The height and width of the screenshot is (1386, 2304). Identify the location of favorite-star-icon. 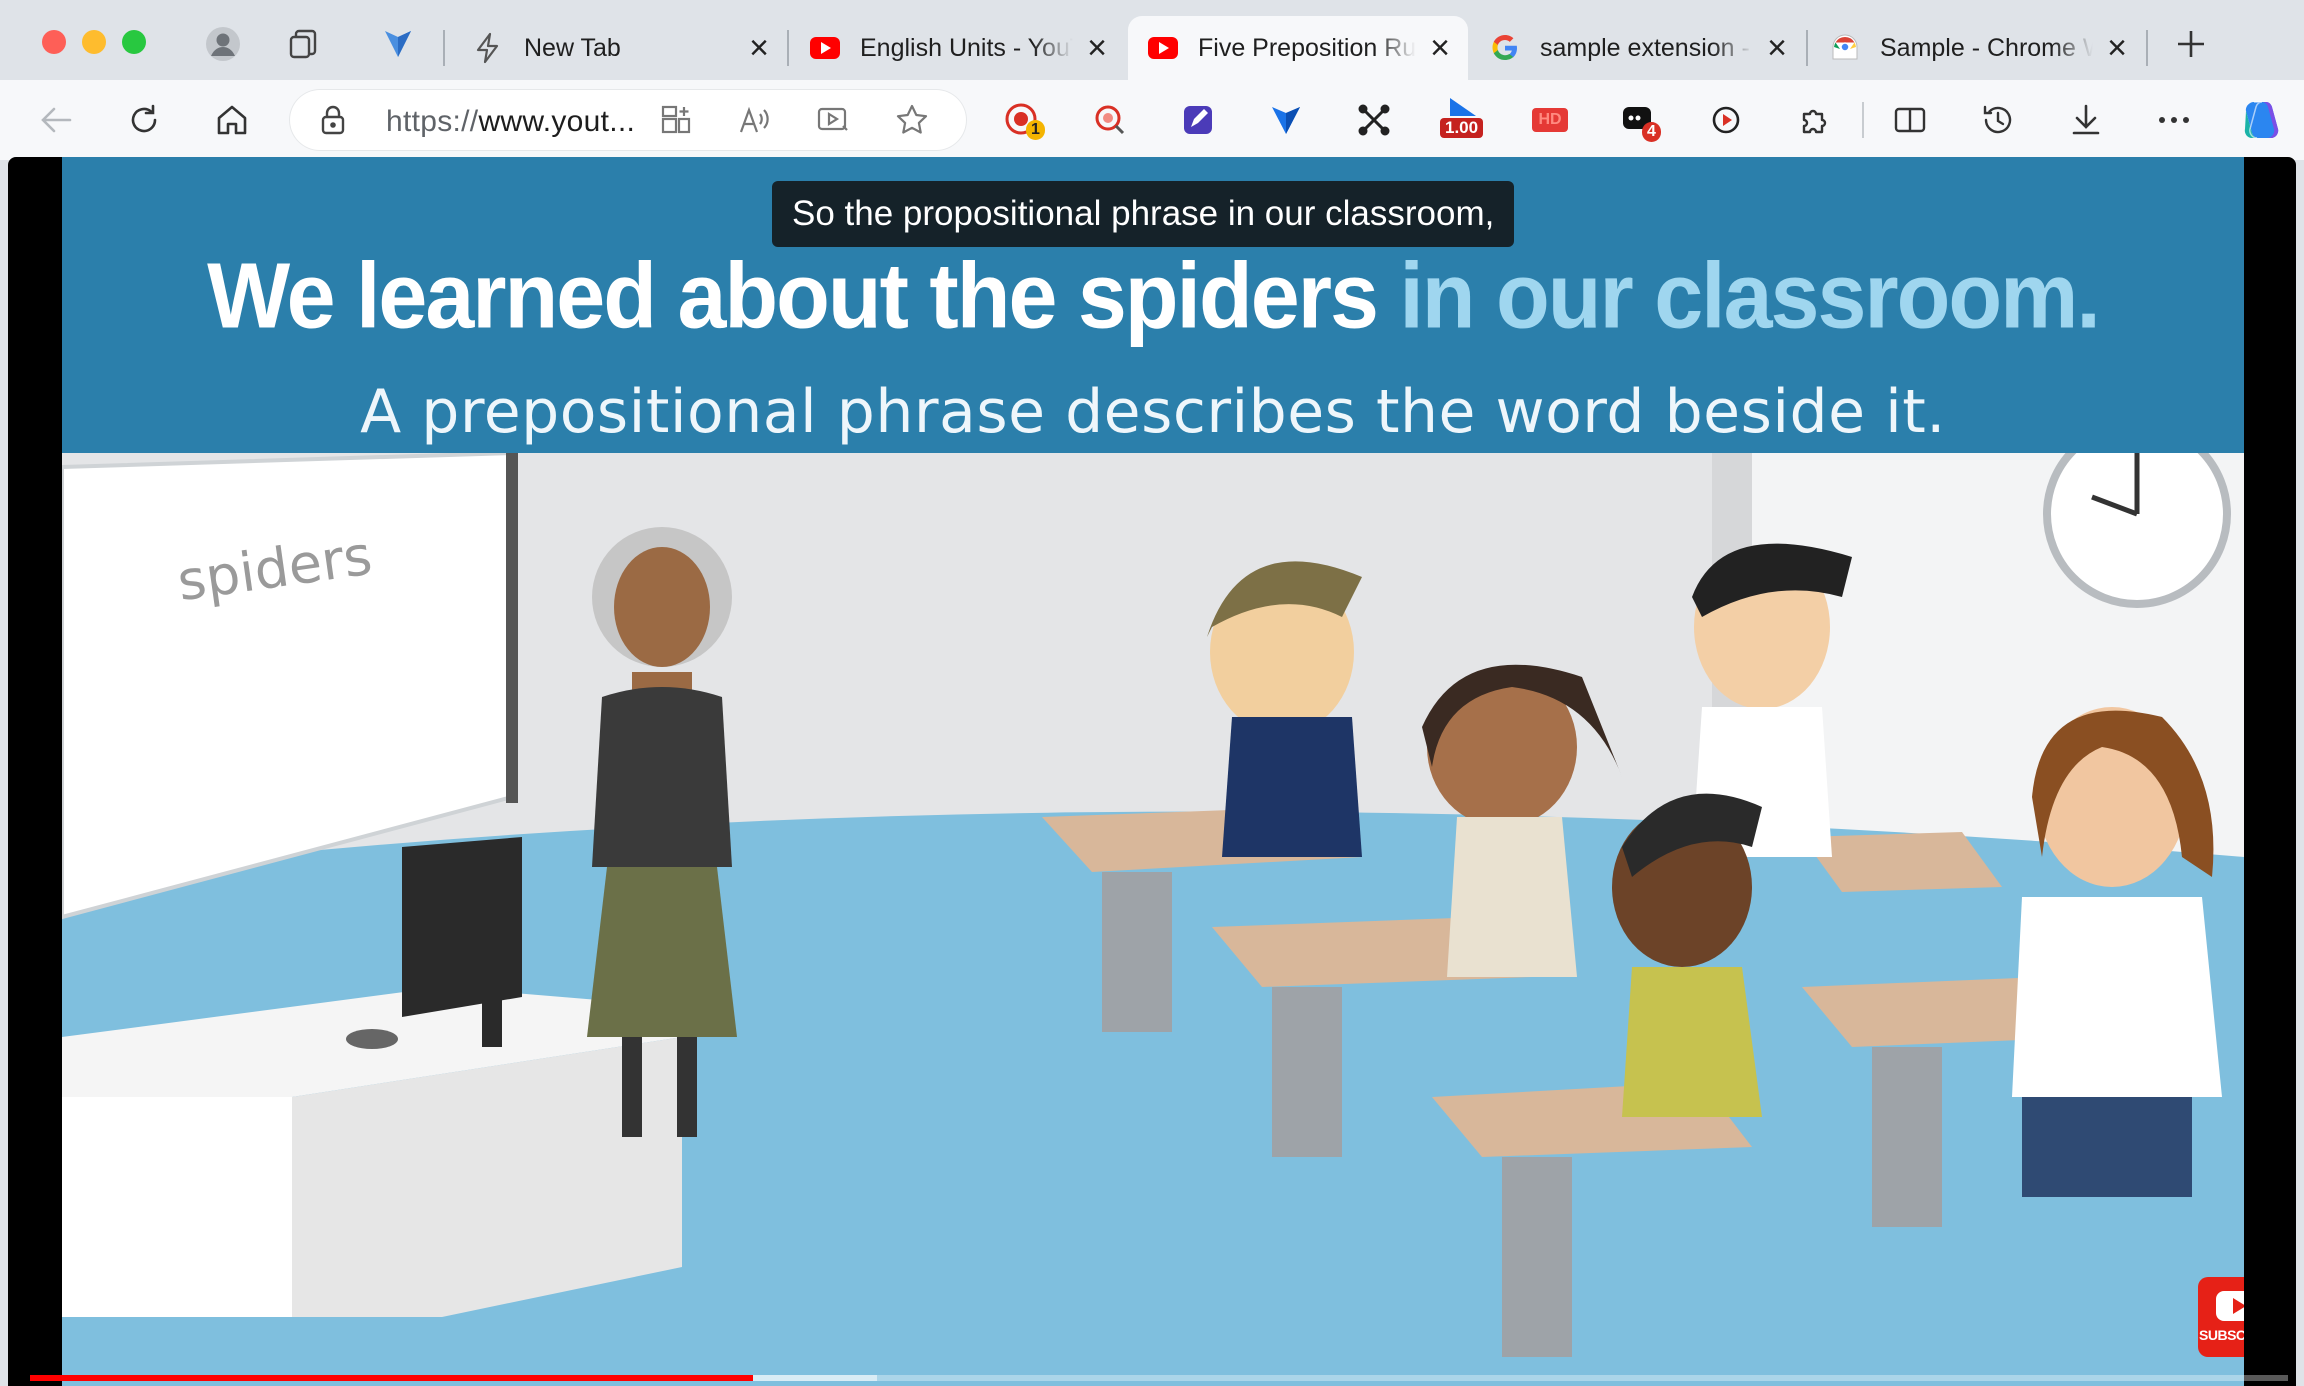
(912, 120).